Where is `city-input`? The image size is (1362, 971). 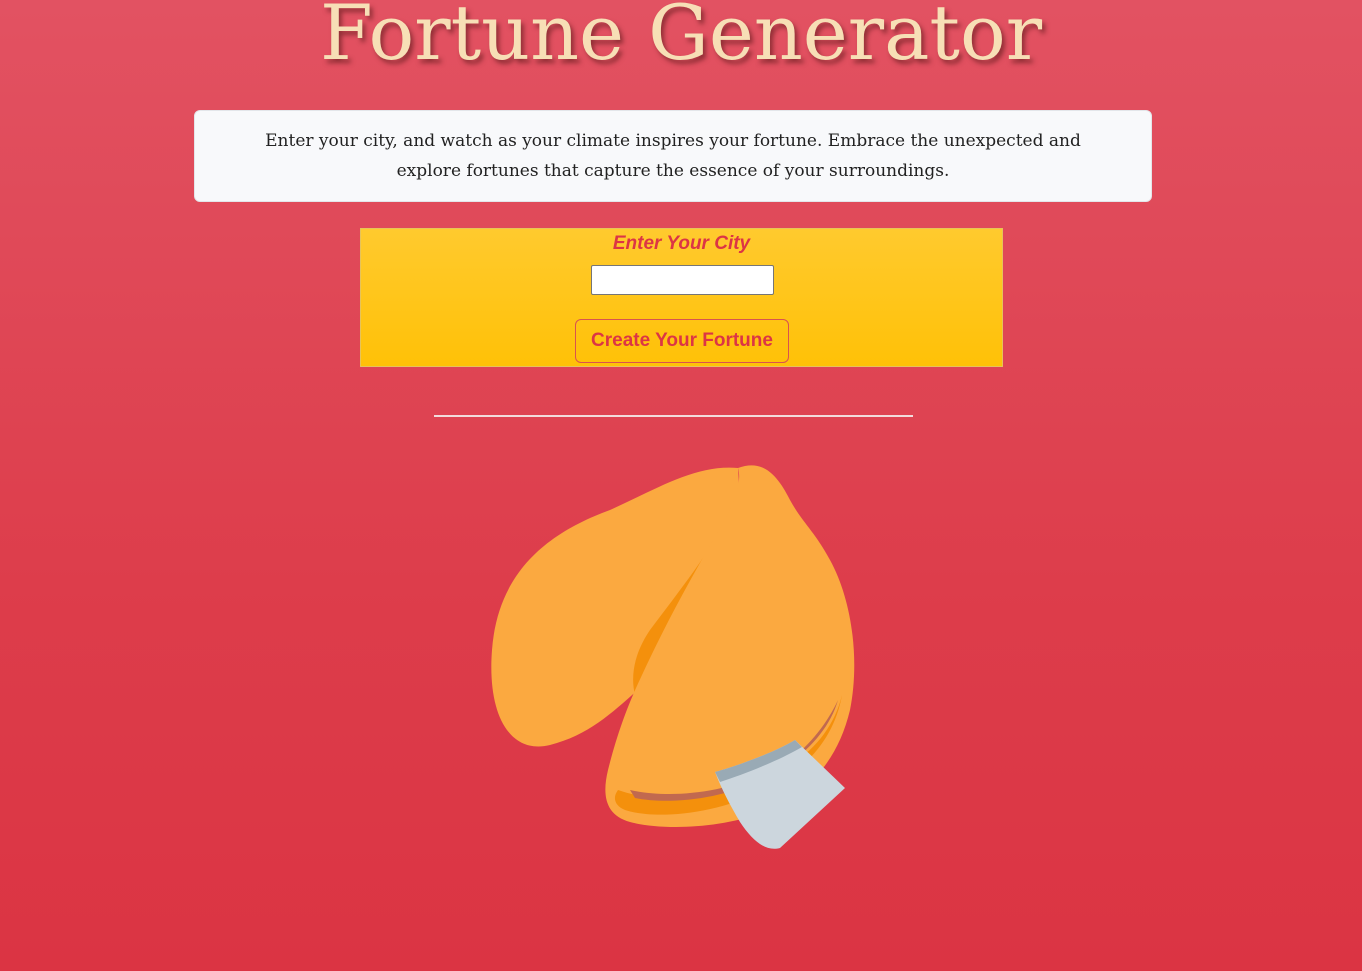
city-input is located at coordinates (682, 280).